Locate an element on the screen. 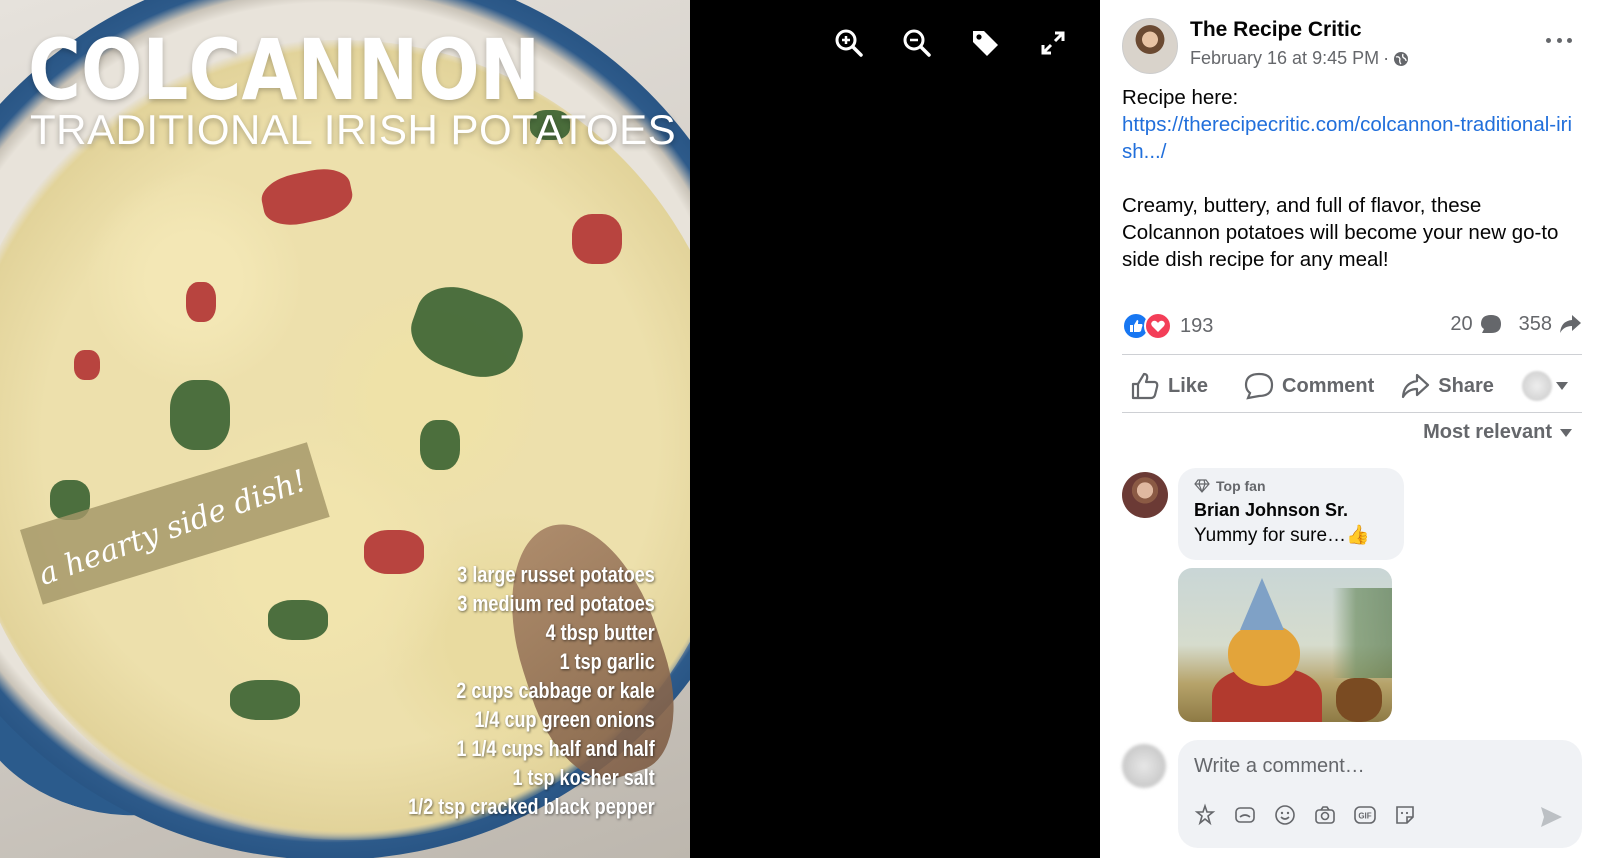 This screenshot has width=1600, height=858. diamond-icon is located at coordinates (1202, 486).